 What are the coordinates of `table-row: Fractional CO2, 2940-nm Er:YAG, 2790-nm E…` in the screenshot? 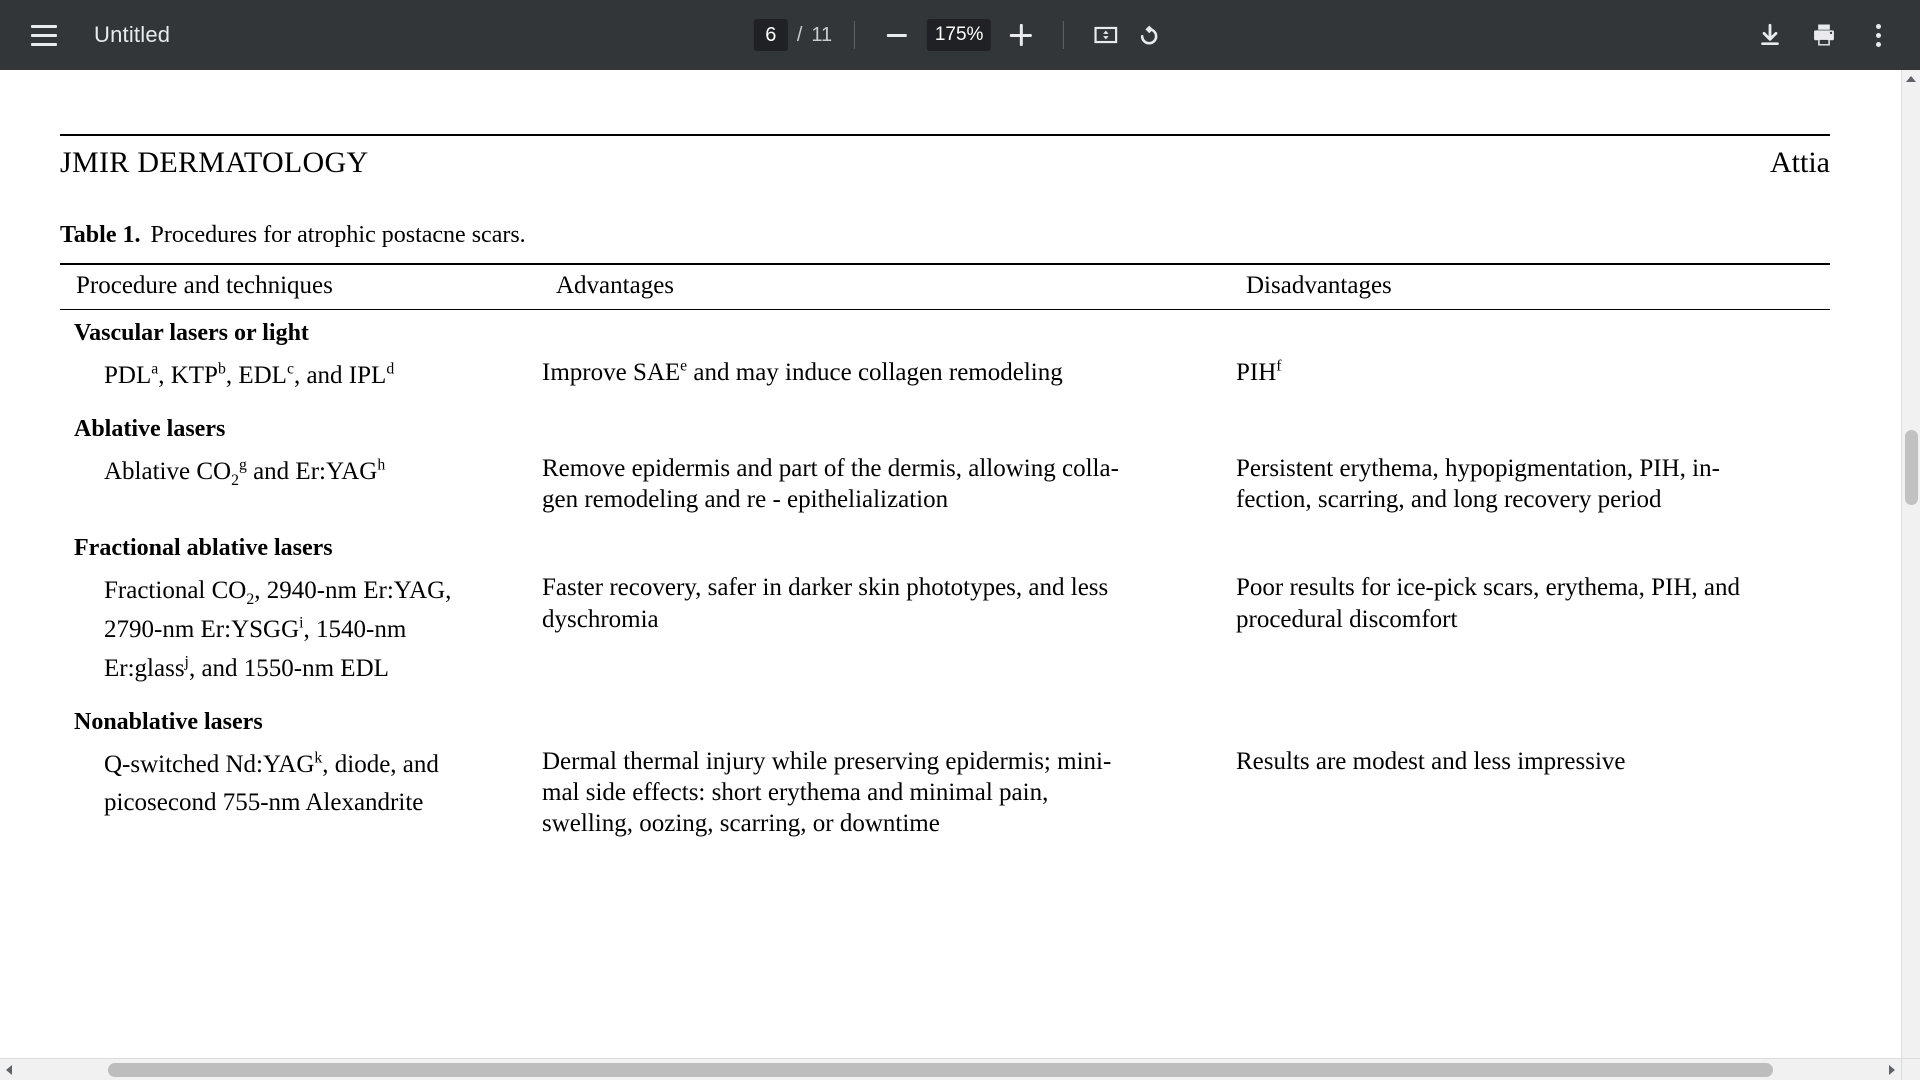 It's located at (945, 632).